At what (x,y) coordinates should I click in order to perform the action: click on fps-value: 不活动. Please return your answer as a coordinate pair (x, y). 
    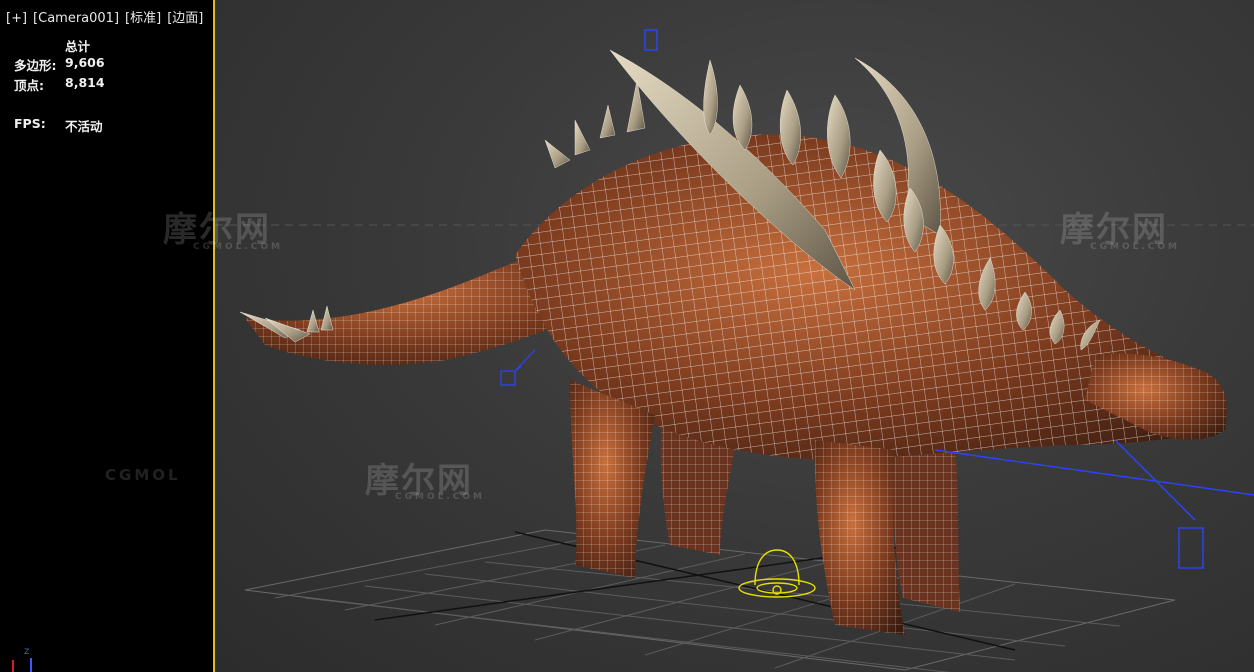
    Looking at the image, I should click on (84, 126).